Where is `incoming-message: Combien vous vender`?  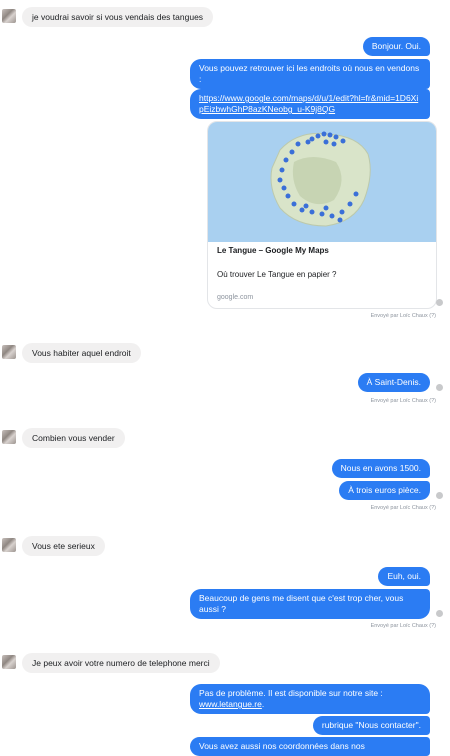 incoming-message: Combien vous vender is located at coordinates (73, 438).